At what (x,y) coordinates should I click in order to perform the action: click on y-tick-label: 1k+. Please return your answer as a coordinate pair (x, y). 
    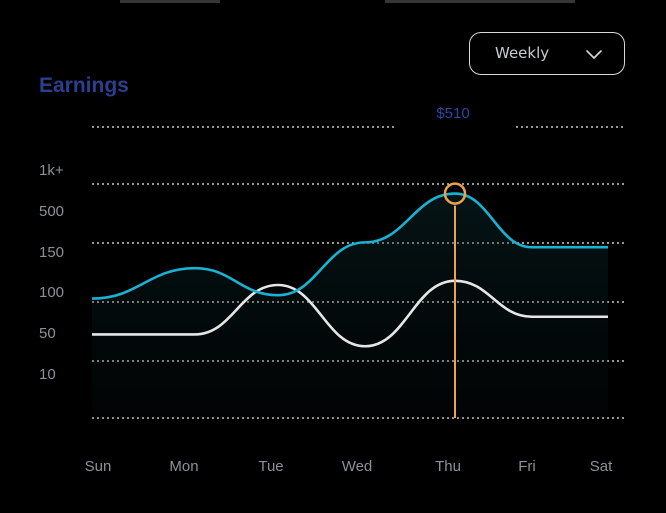
    Looking at the image, I should click on (51, 170).